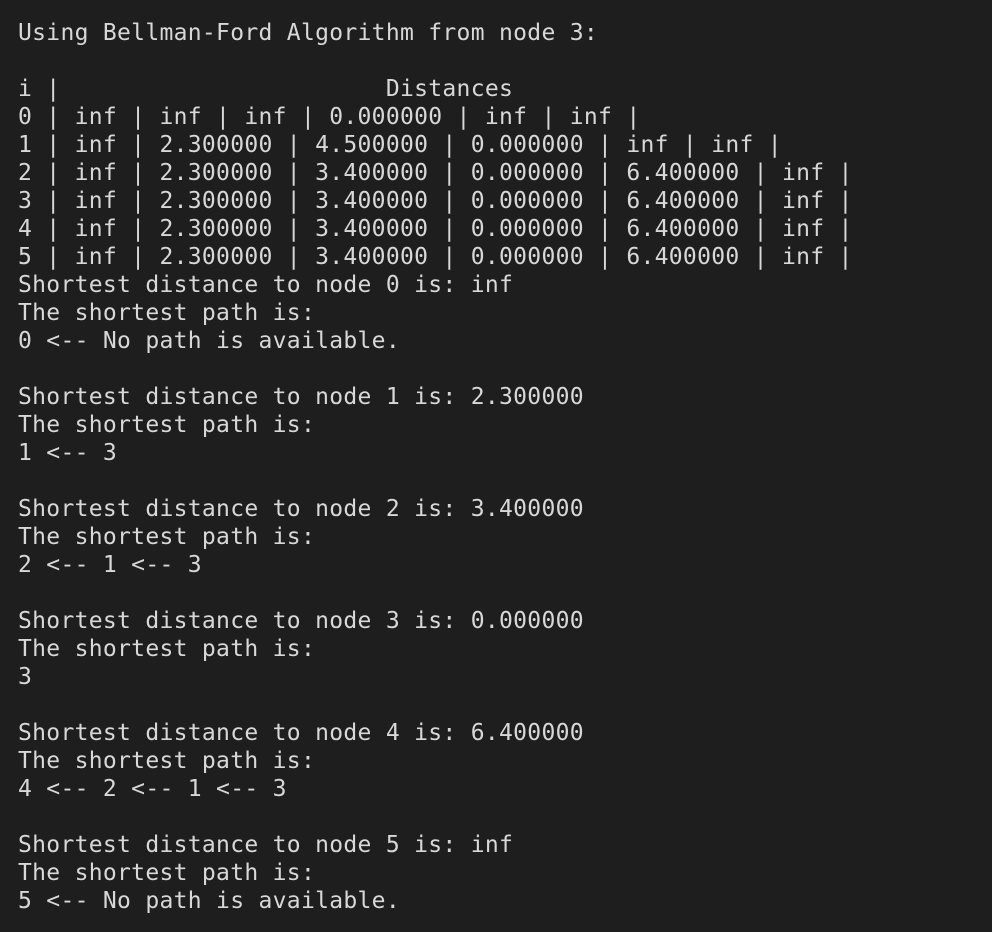 This screenshot has width=992, height=932. What do you see at coordinates (266, 89) in the screenshot?
I see `table-header: i | Distances` at bounding box center [266, 89].